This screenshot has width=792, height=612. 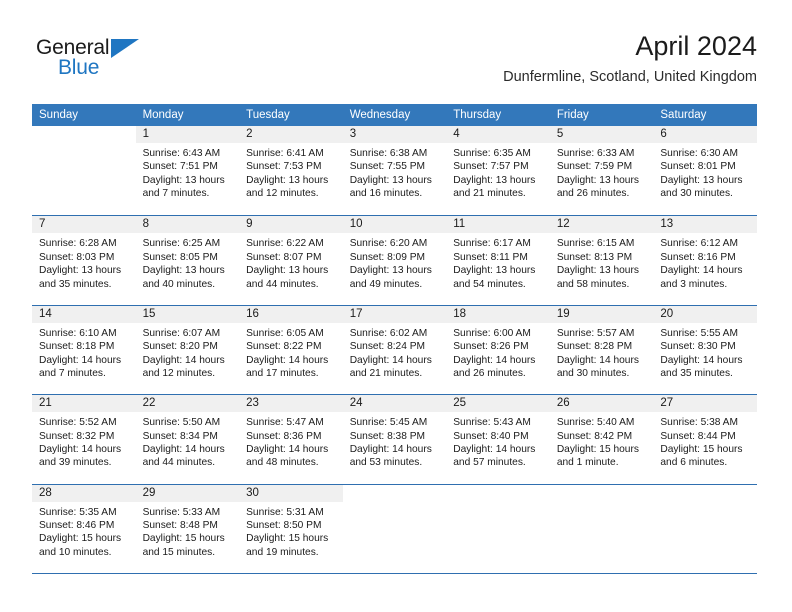 What do you see at coordinates (79, 67) in the screenshot?
I see `logo-text-blue: Blue` at bounding box center [79, 67].